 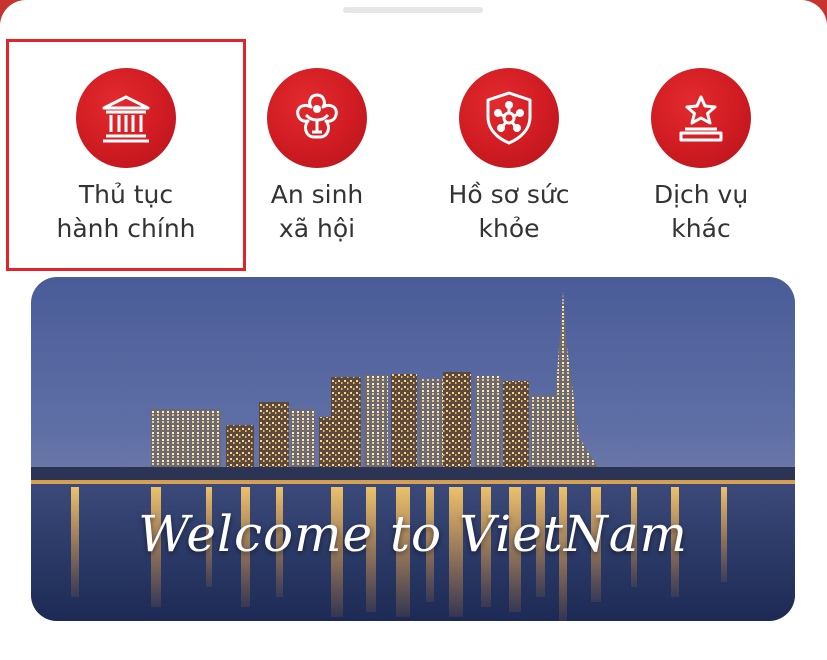 I want to click on star-podium-icon, so click(x=701, y=118).